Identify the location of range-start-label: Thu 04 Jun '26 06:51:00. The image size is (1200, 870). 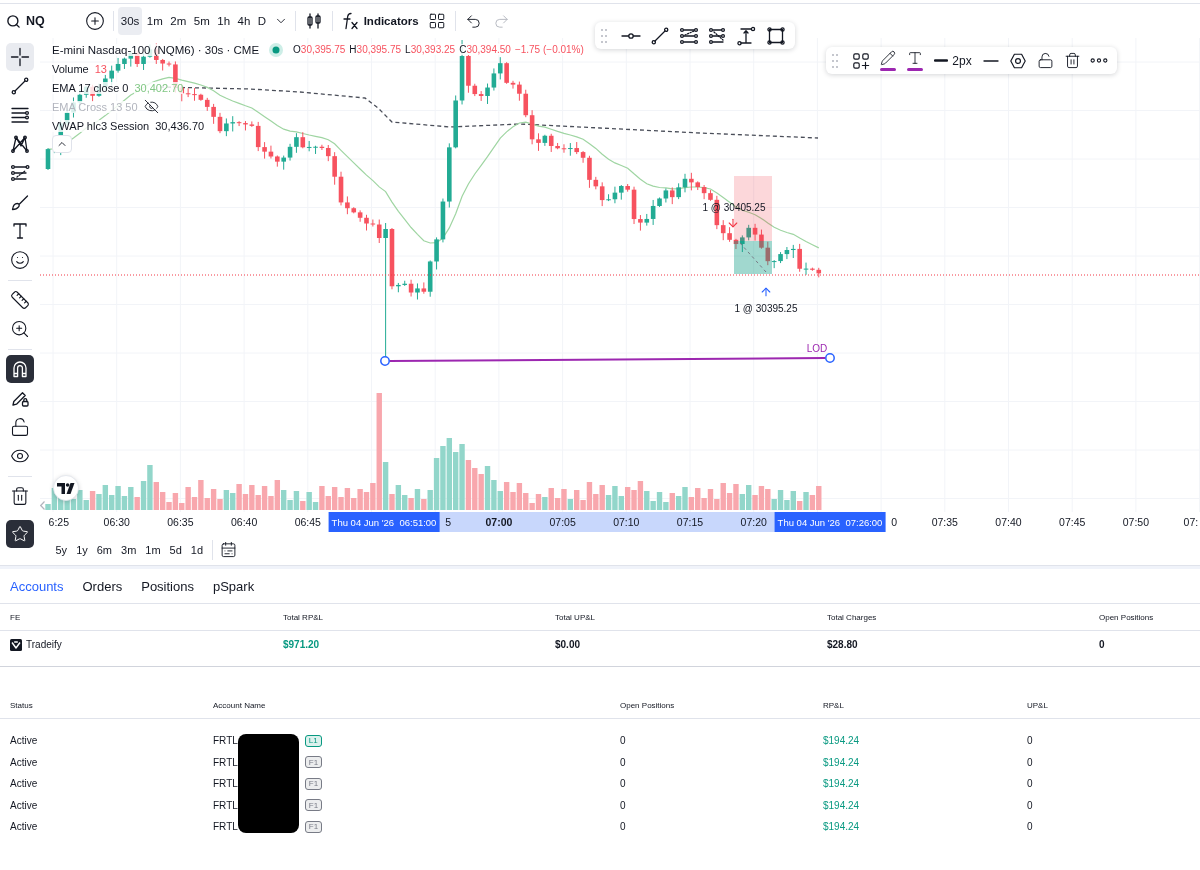
(384, 522).